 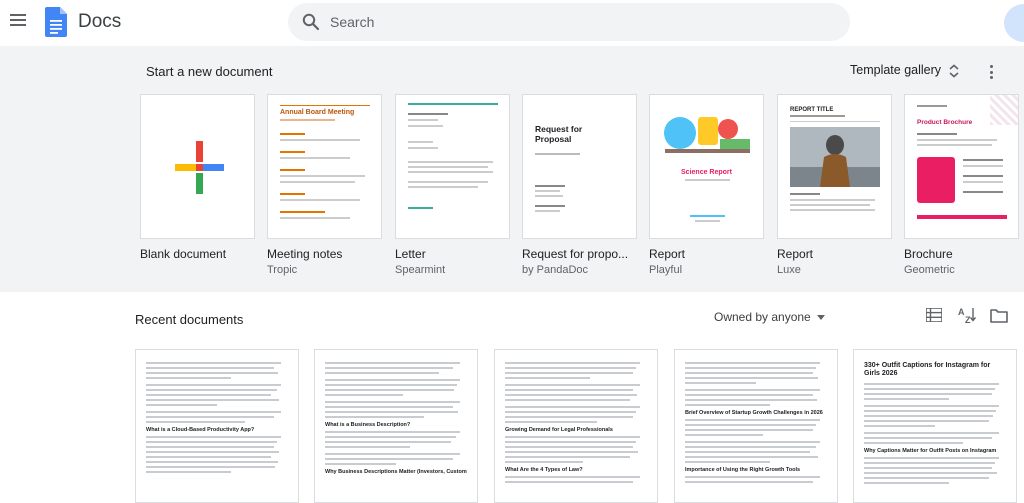 What do you see at coordinates (895, 70) in the screenshot?
I see `template-gallery-button: Template gallery` at bounding box center [895, 70].